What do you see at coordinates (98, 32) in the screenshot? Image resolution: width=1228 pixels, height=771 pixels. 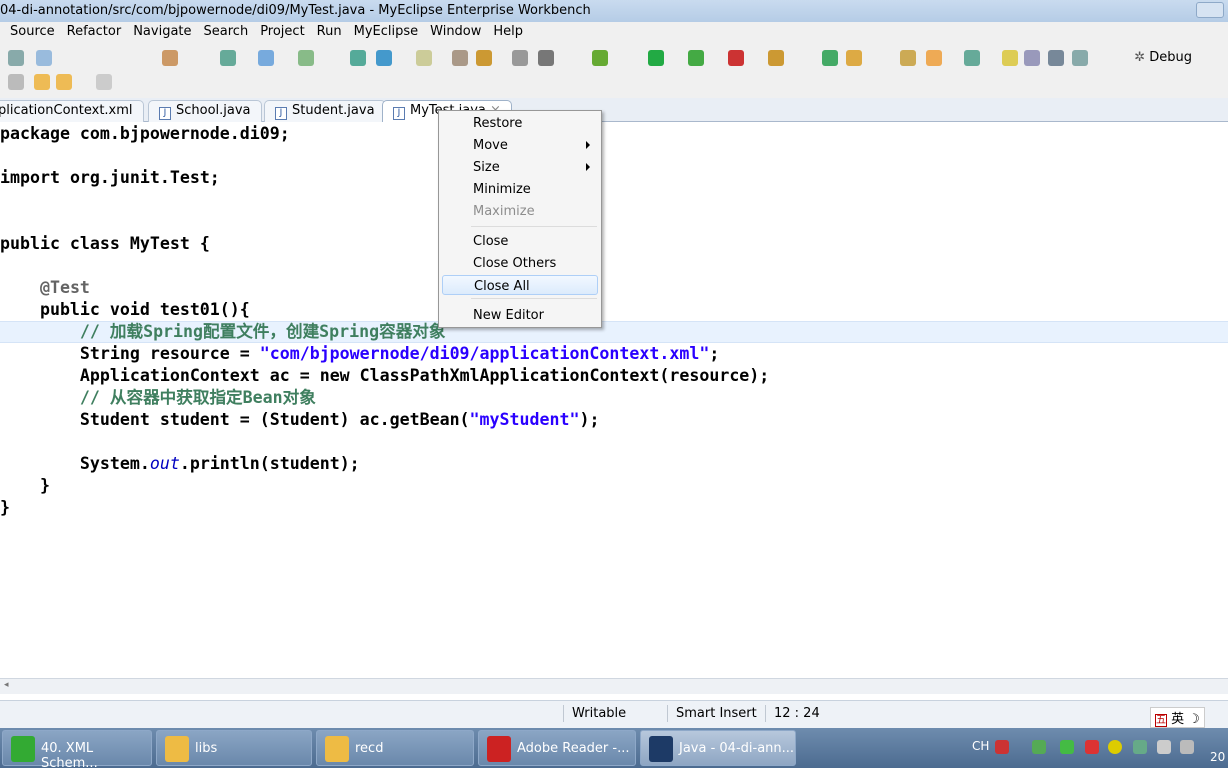 I see `menu-refactor: Refactor` at bounding box center [98, 32].